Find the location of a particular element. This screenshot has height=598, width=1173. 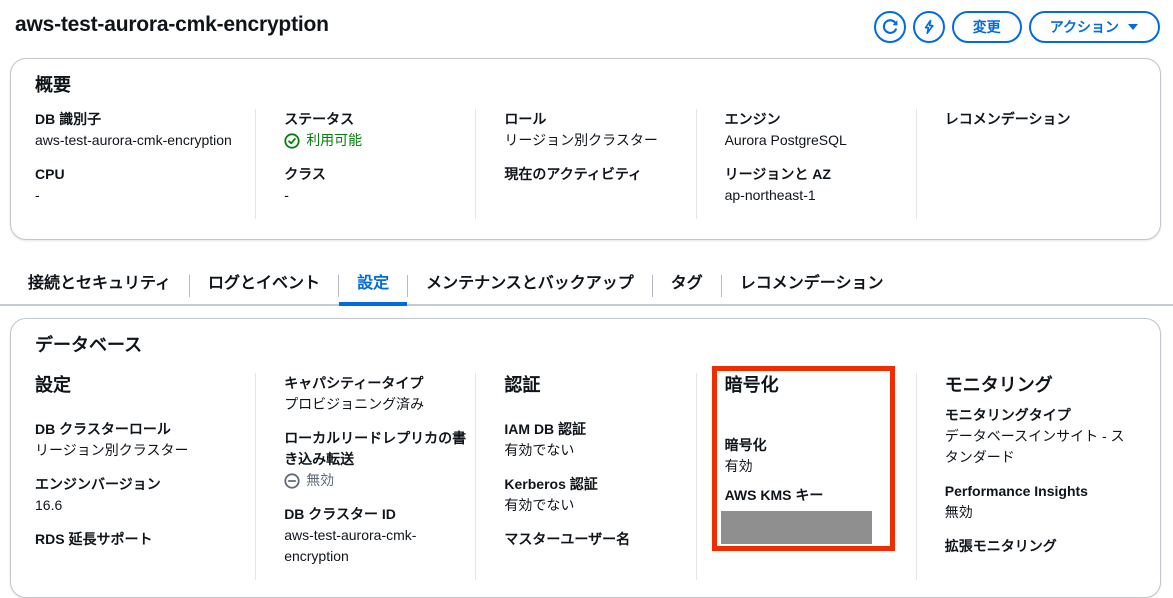

authentication-heading: 認証 is located at coordinates (522, 385).